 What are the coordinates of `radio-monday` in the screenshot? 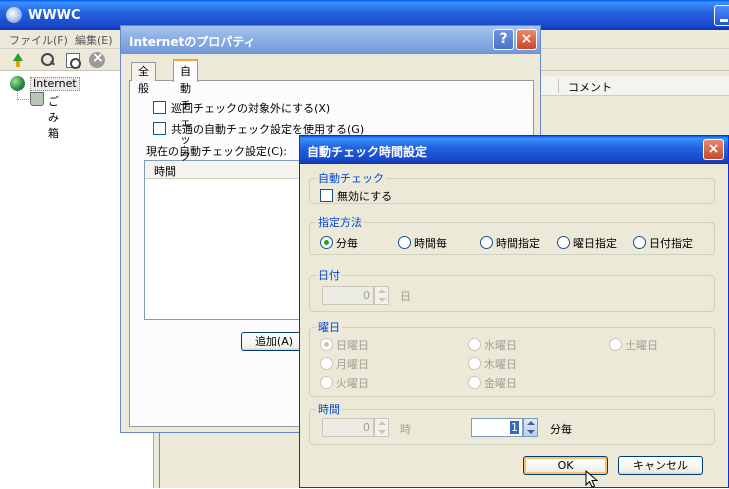 It's located at (326, 363).